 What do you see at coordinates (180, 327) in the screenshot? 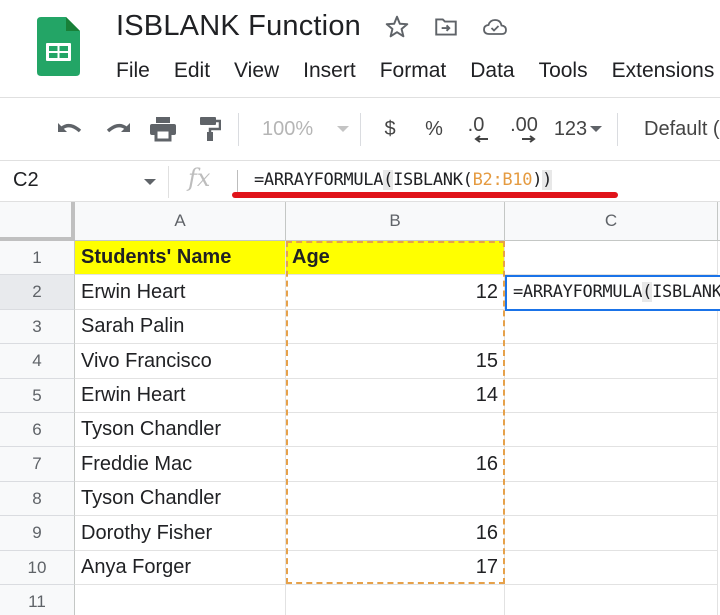
I see `cell-name: Sarah Palin` at bounding box center [180, 327].